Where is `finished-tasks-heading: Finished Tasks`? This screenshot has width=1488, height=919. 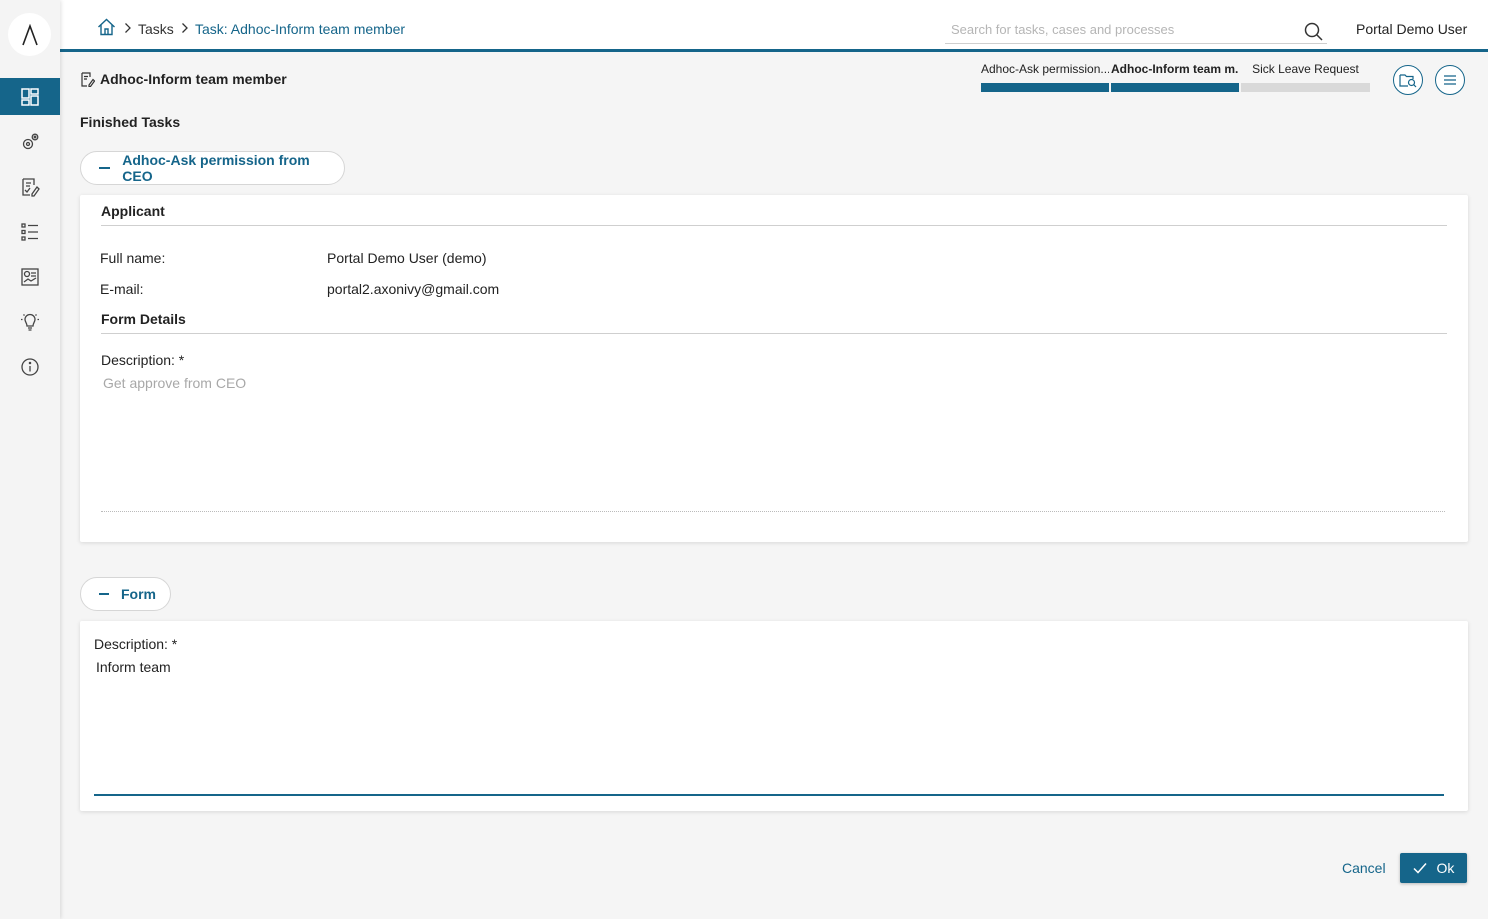 finished-tasks-heading: Finished Tasks is located at coordinates (130, 122).